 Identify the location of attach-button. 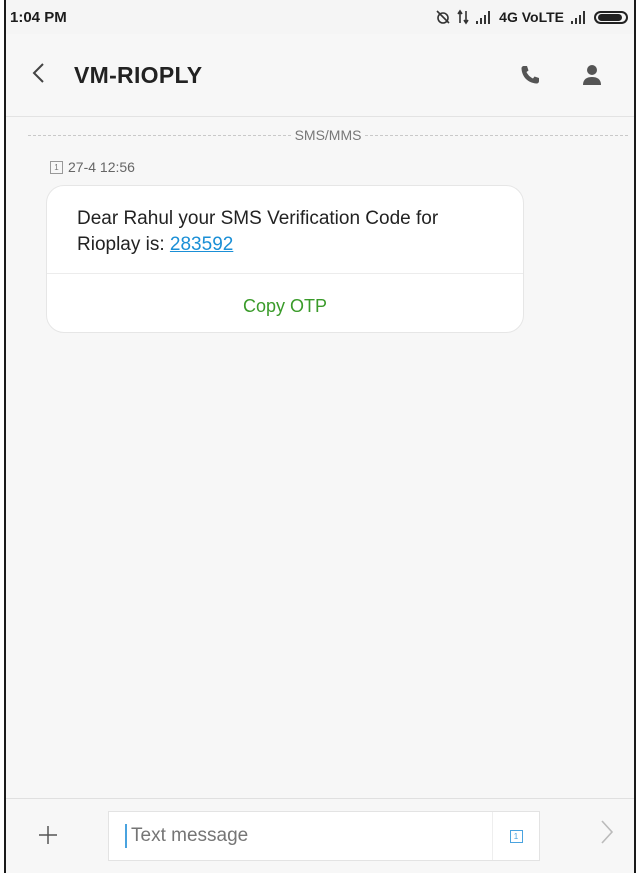
(48, 836).